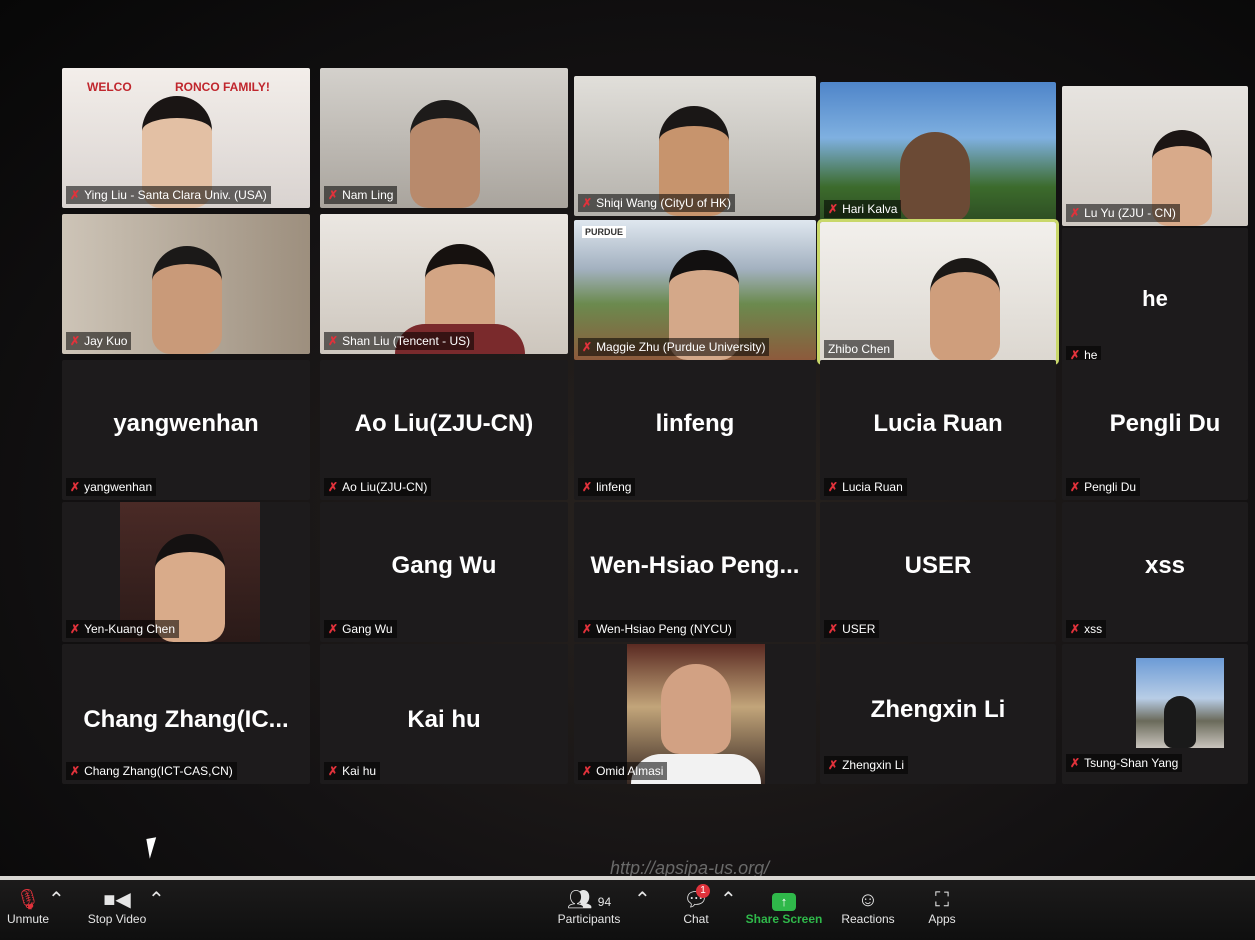 Image resolution: width=1255 pixels, height=940 pixels. Describe the element at coordinates (1165, 423) in the screenshot. I see `participant-display-name: Pengli Du` at that location.